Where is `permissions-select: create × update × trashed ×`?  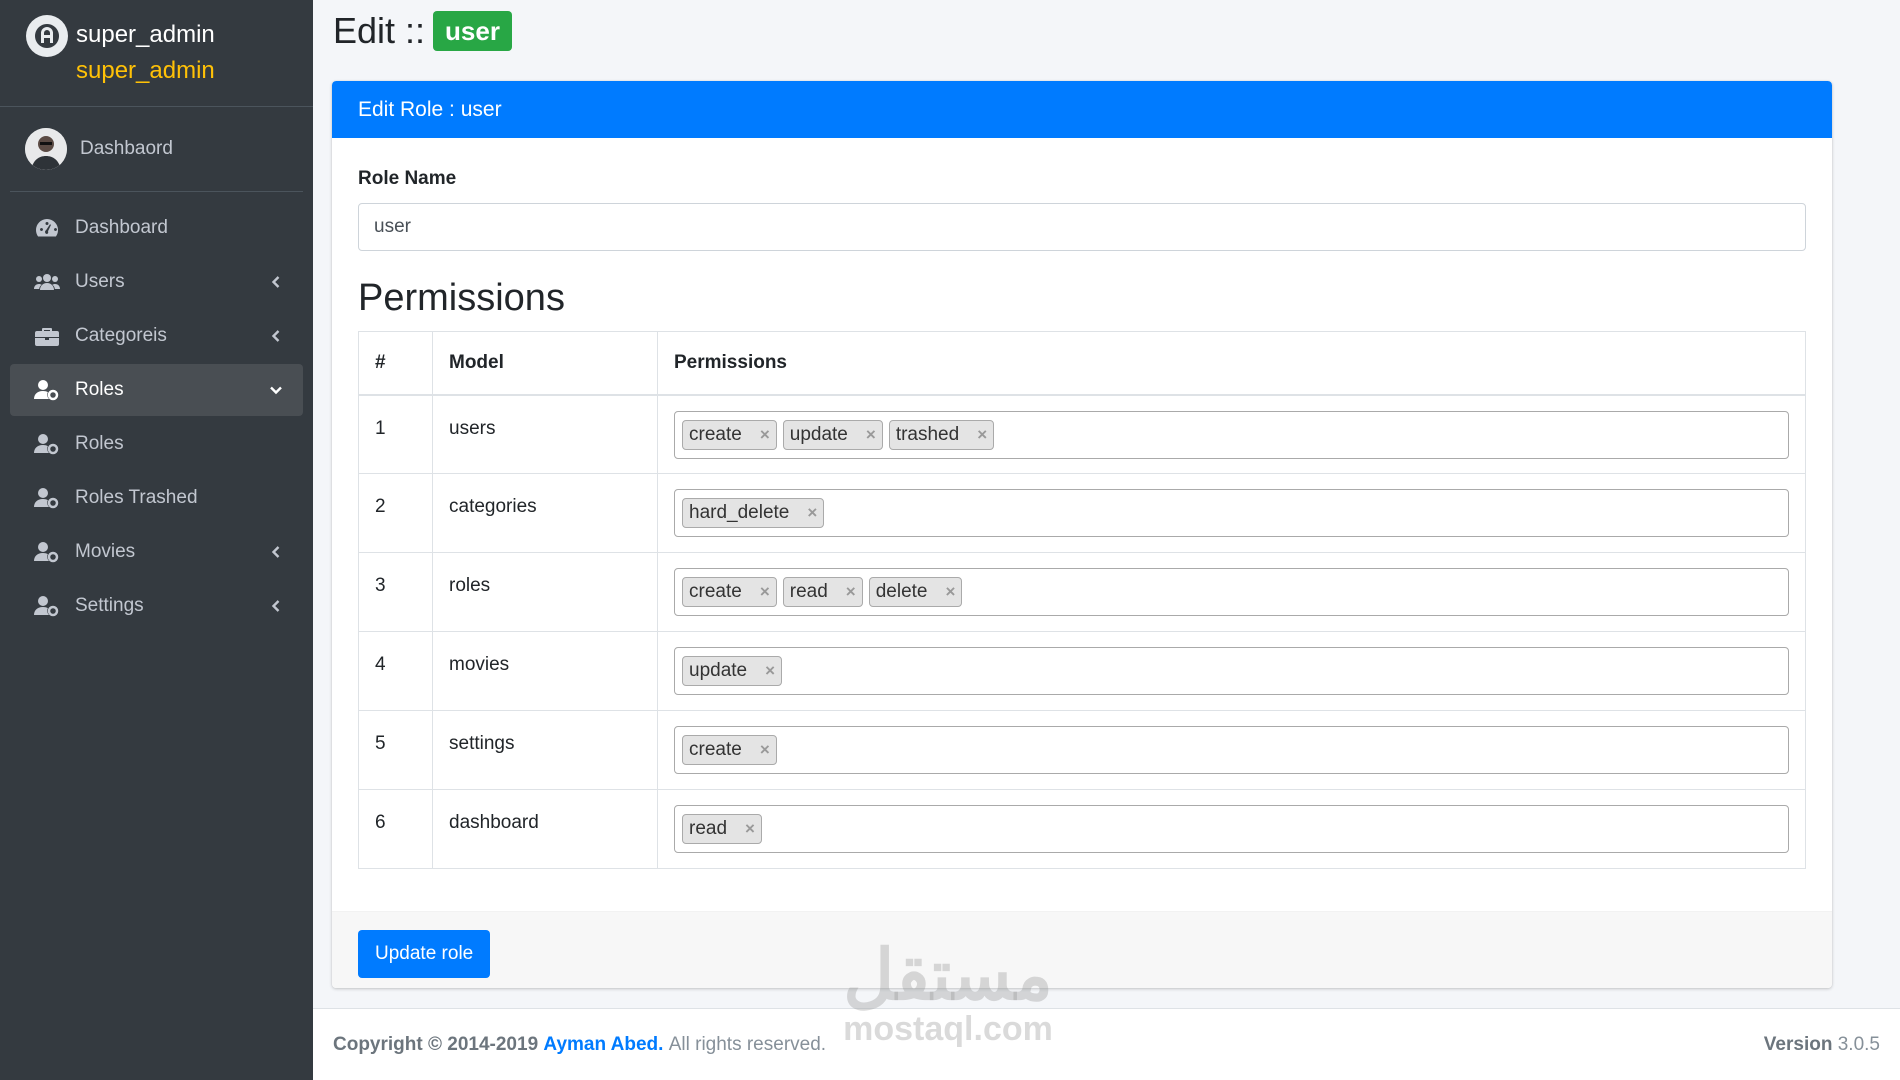
permissions-select: create × update × trashed × is located at coordinates (1231, 434).